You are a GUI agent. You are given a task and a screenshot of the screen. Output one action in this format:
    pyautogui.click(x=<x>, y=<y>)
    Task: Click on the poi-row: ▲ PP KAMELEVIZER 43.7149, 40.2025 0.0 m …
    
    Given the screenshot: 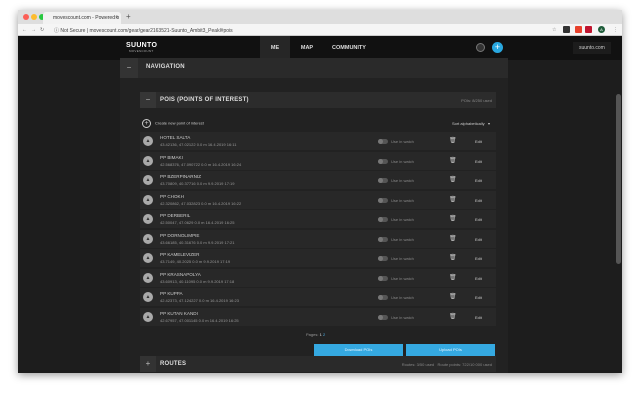 What is the action you would take?
    pyautogui.click(x=318, y=258)
    